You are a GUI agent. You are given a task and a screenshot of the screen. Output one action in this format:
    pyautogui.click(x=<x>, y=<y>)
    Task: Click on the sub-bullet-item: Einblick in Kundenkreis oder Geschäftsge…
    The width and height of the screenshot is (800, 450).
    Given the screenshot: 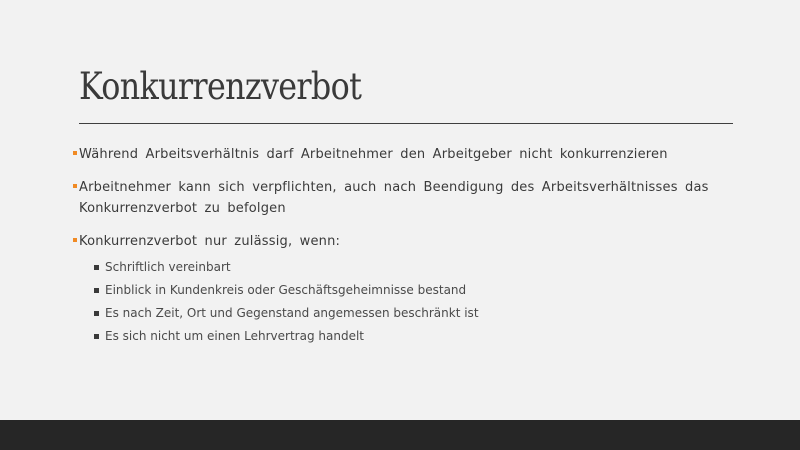 What is the action you would take?
    pyautogui.click(x=417, y=290)
    